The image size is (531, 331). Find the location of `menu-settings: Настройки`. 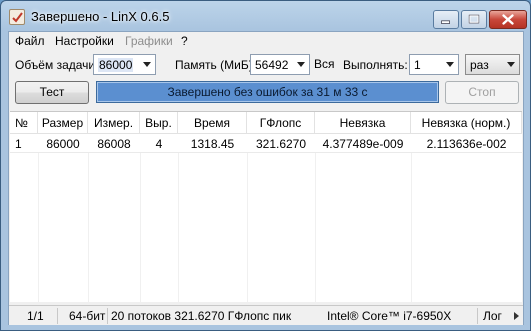

menu-settings: Настройки is located at coordinates (84, 41).